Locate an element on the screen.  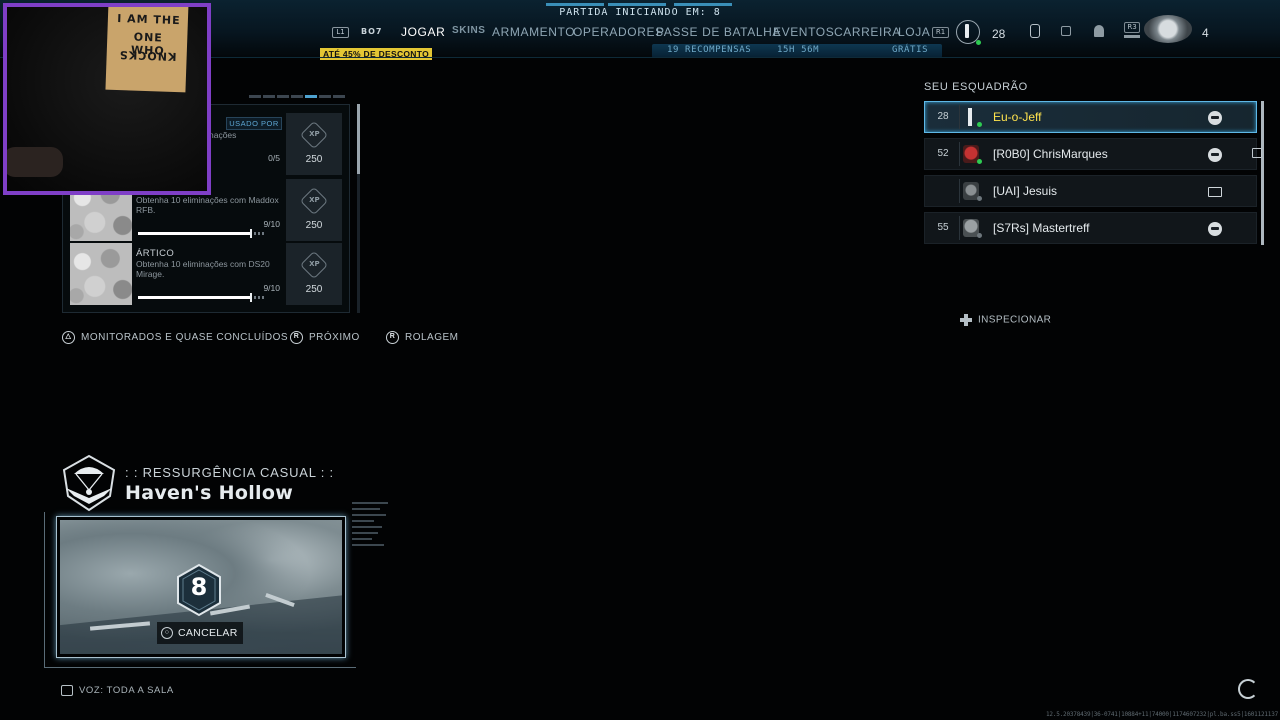
paratrooper-emblem-icon is located at coordinates (89, 483).